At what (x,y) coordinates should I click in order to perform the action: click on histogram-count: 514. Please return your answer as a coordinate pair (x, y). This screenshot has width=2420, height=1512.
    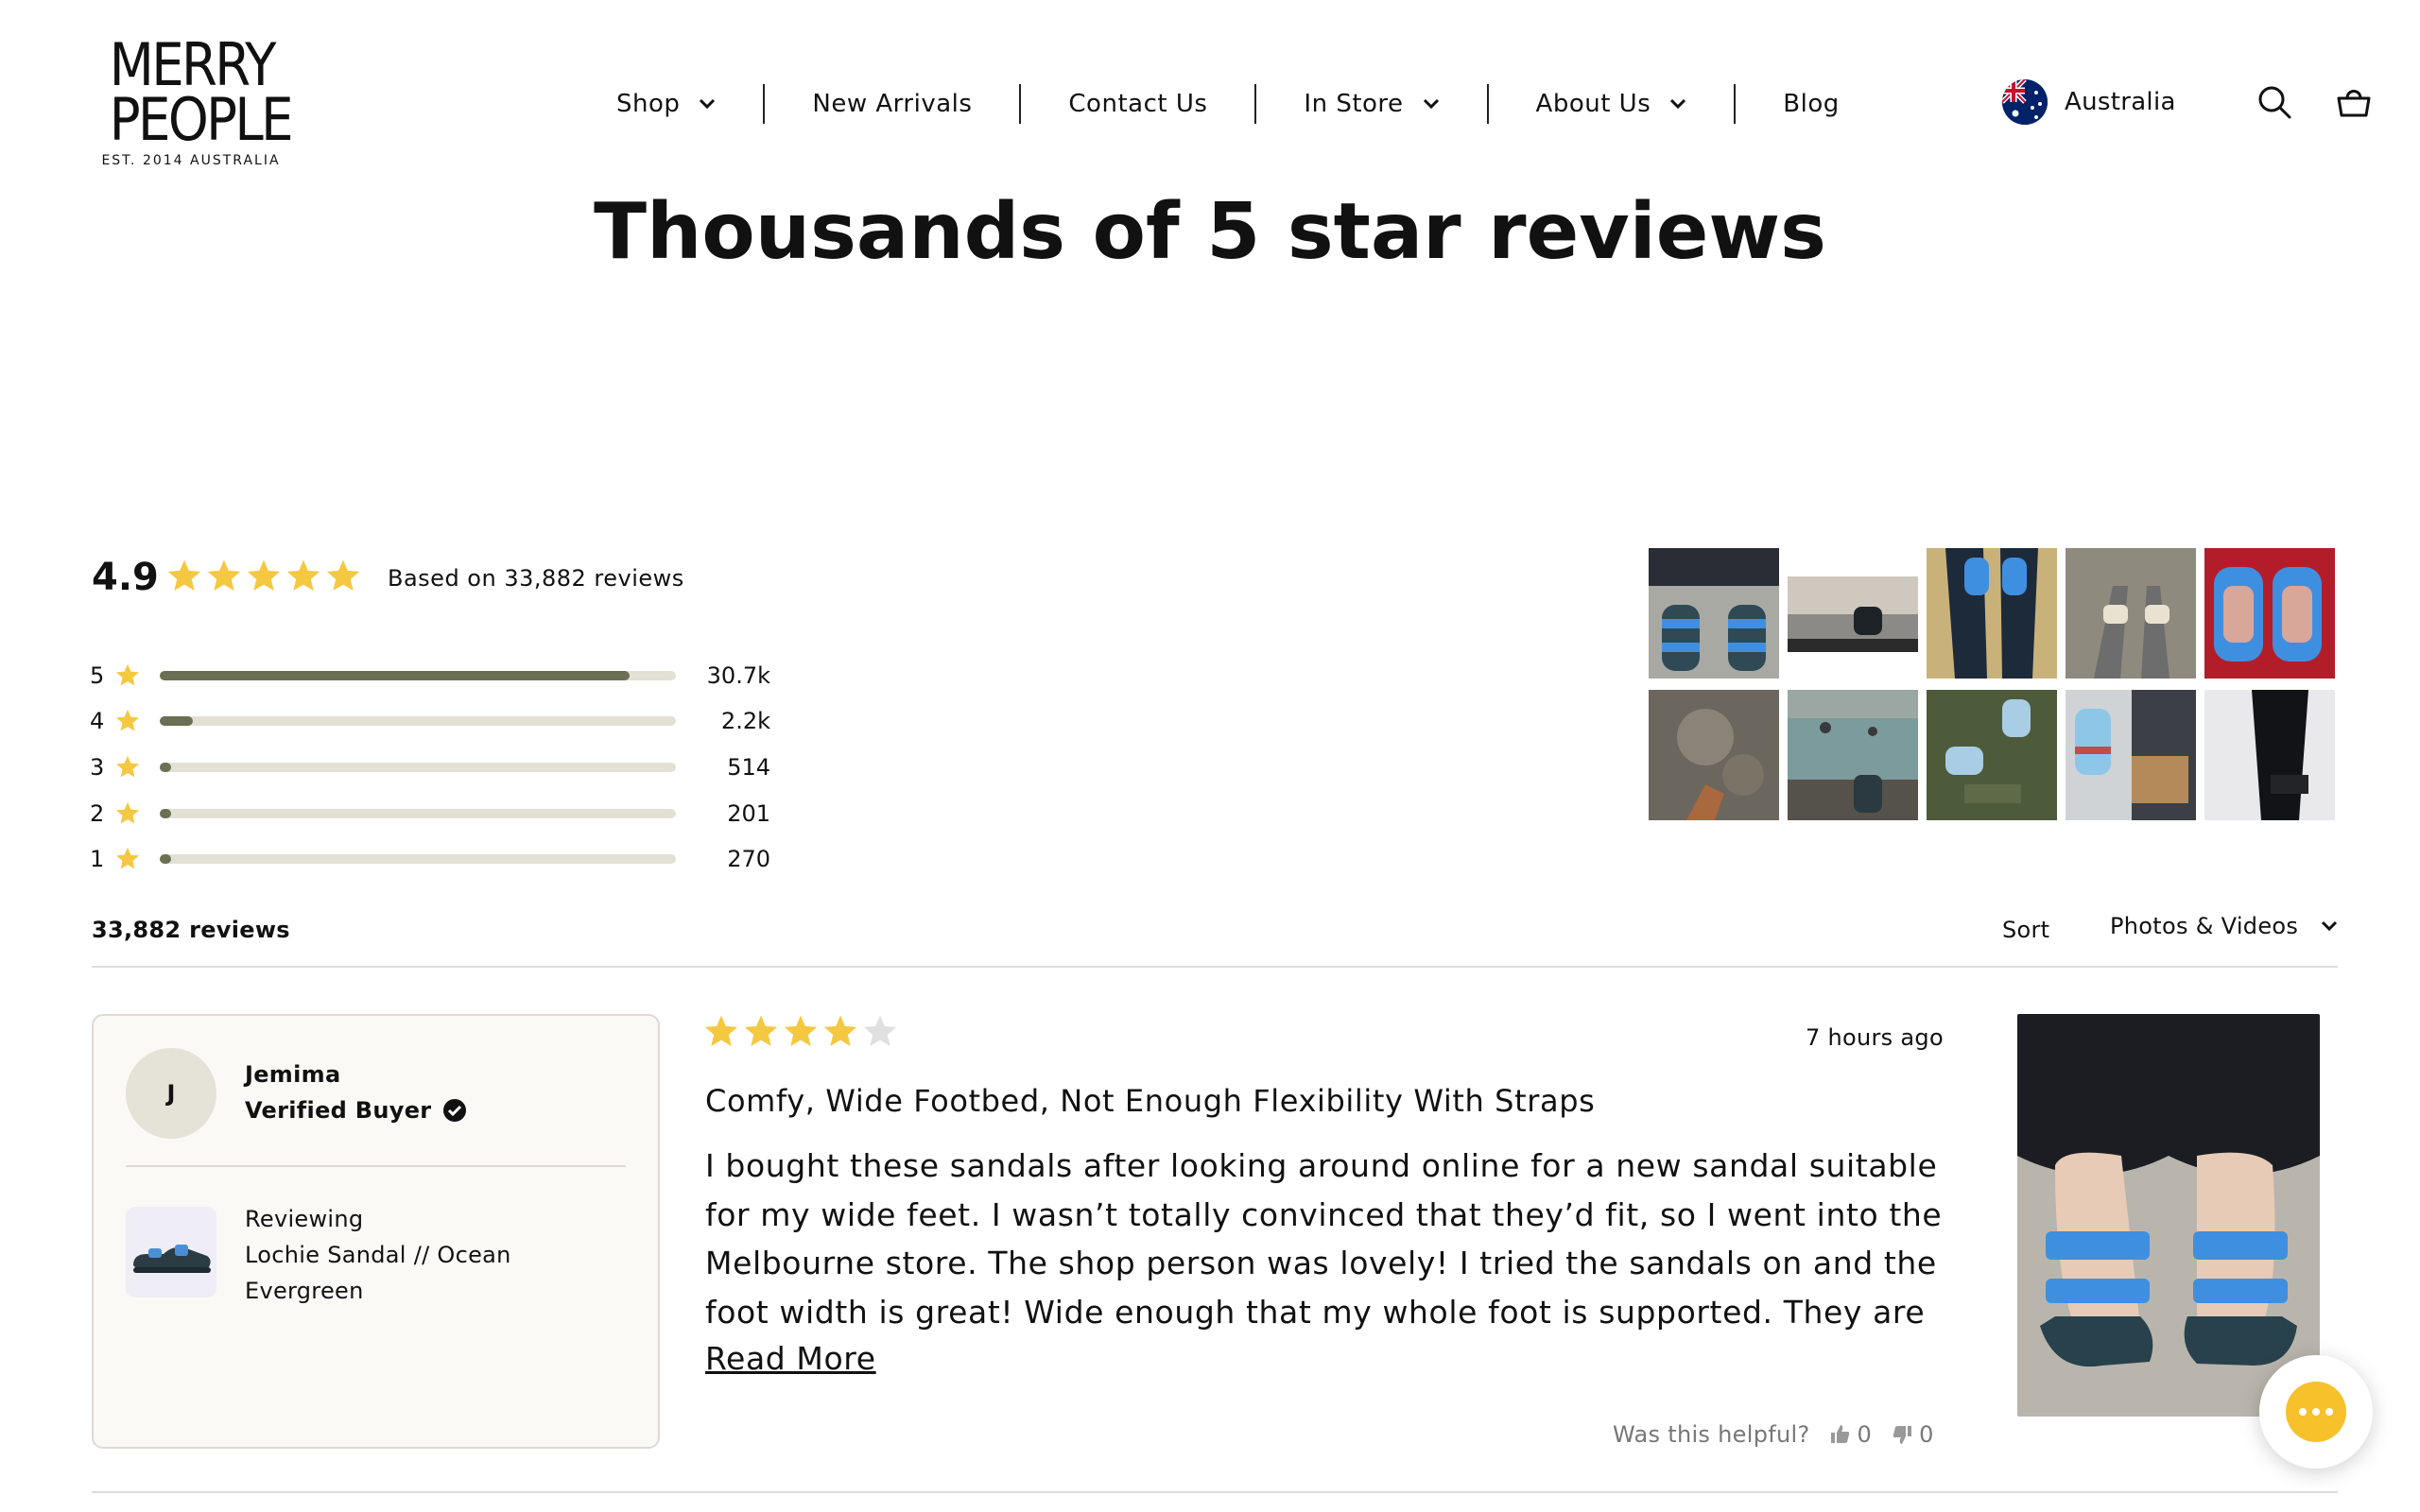
    Looking at the image, I should click on (749, 767).